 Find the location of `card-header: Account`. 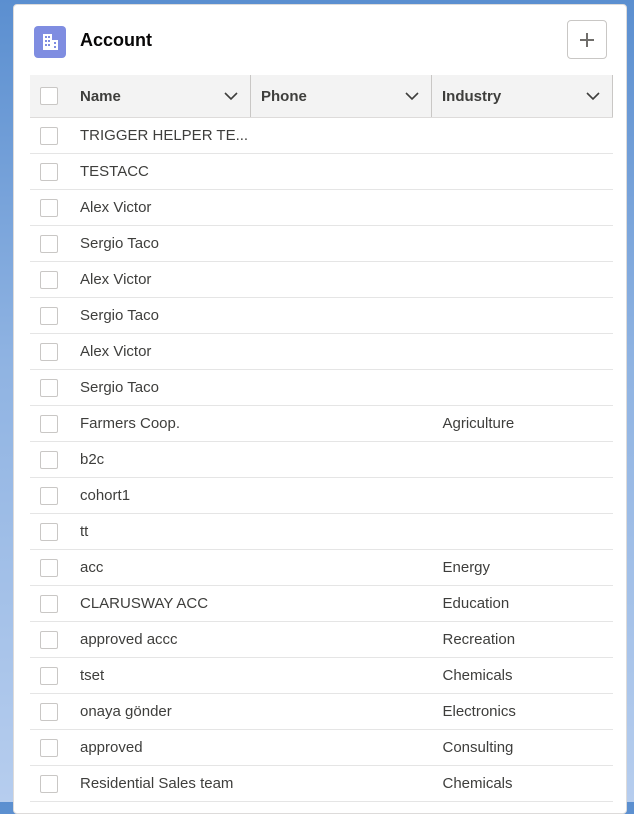

card-header: Account is located at coordinates (320, 40).